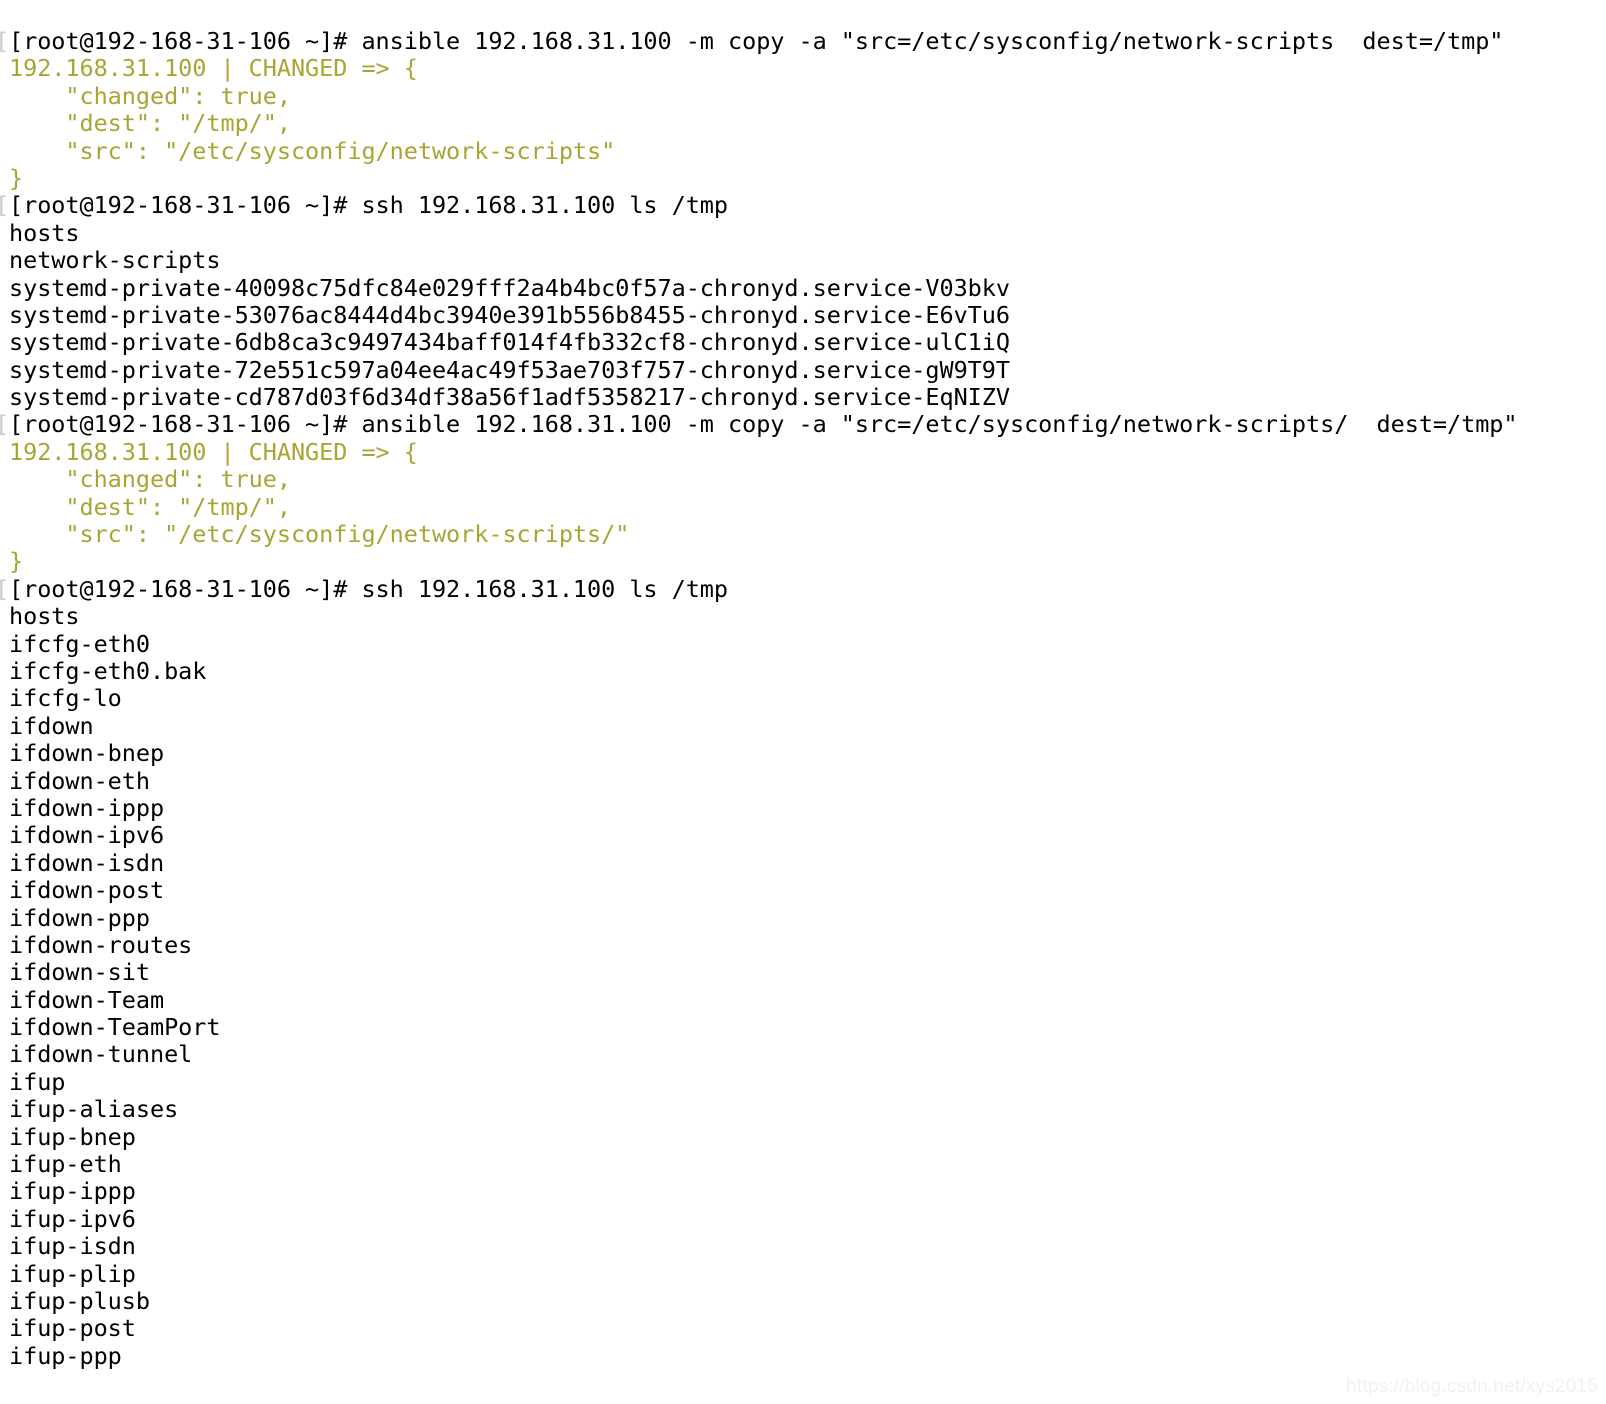 The height and width of the screenshot is (1404, 1606). I want to click on terminal-line-out: ifdown-sit, so click(79, 972).